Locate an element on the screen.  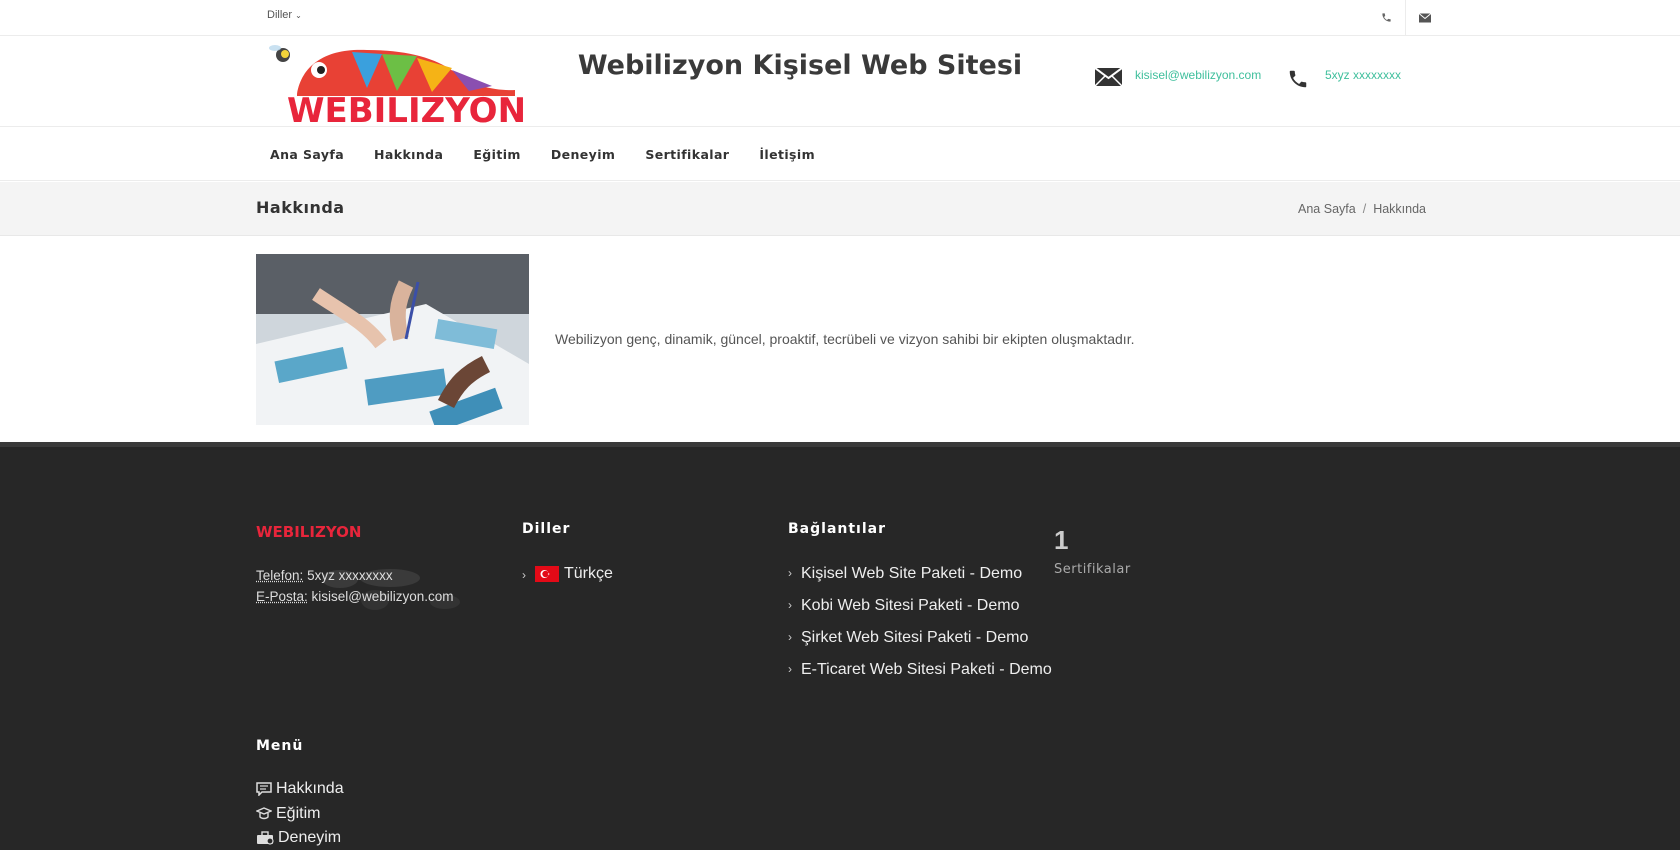
breadcrumb: Ana Sayfa / Hakkında is located at coordinates (1362, 209).